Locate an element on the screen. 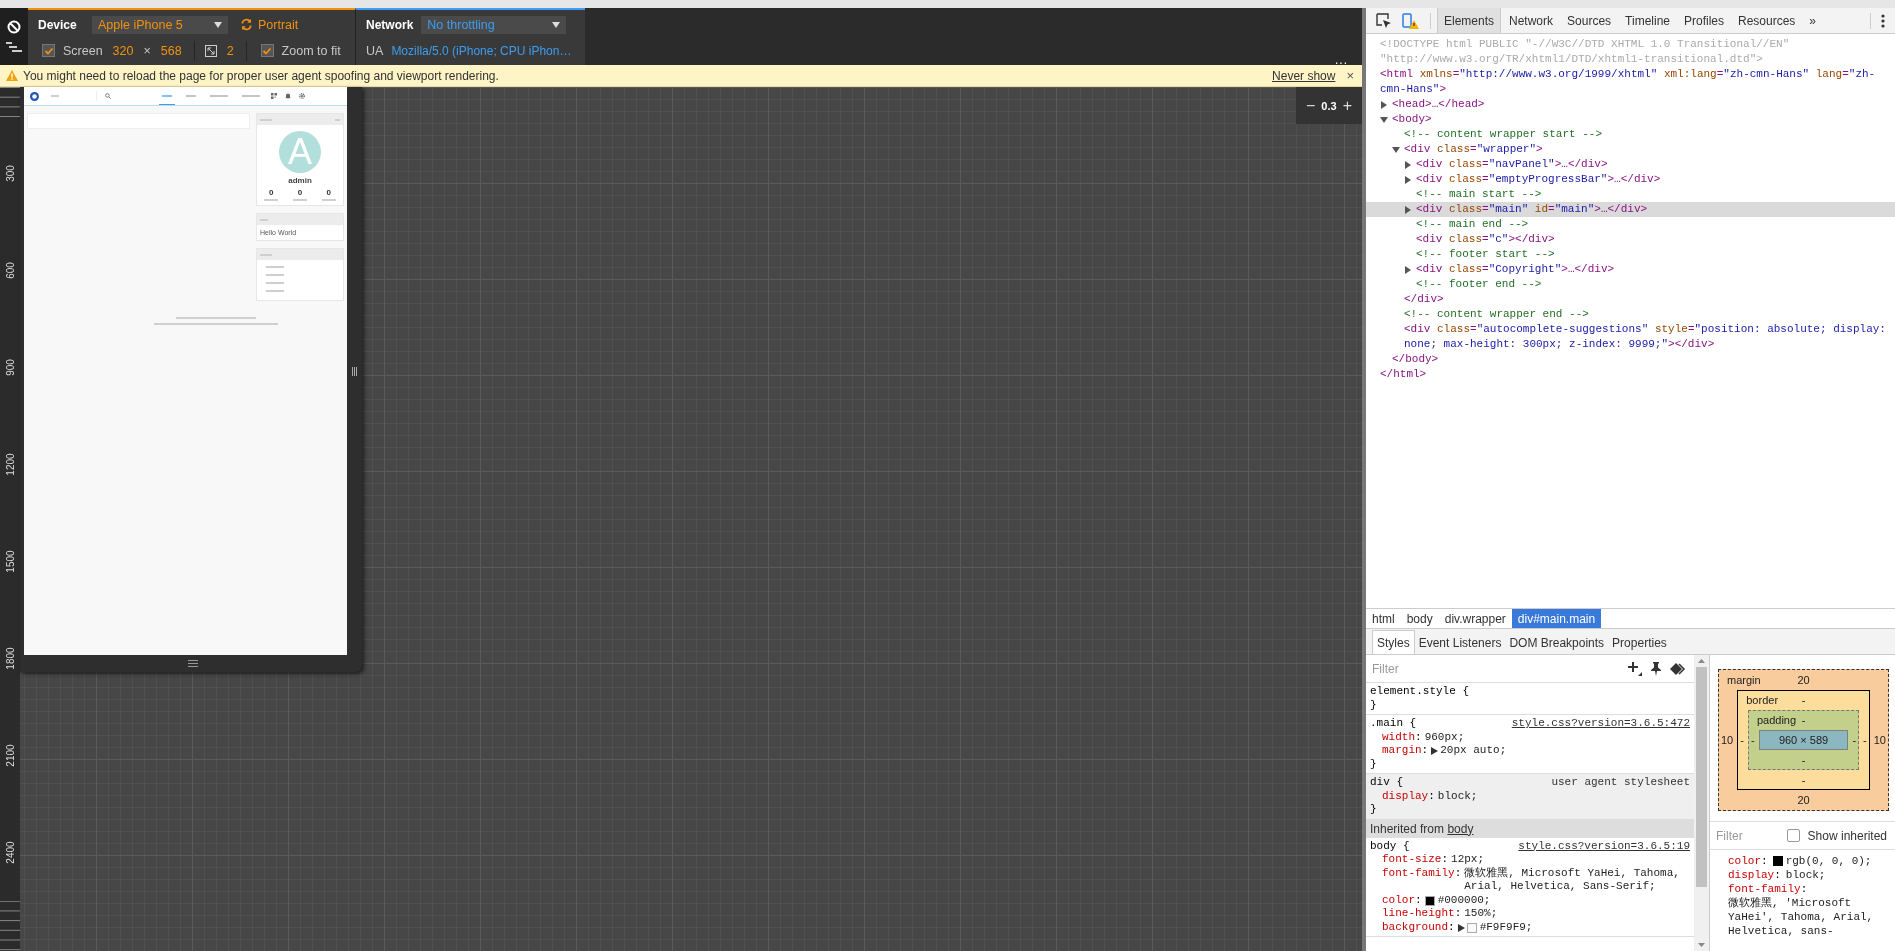  panel-tab: Elements is located at coordinates (1469, 20).